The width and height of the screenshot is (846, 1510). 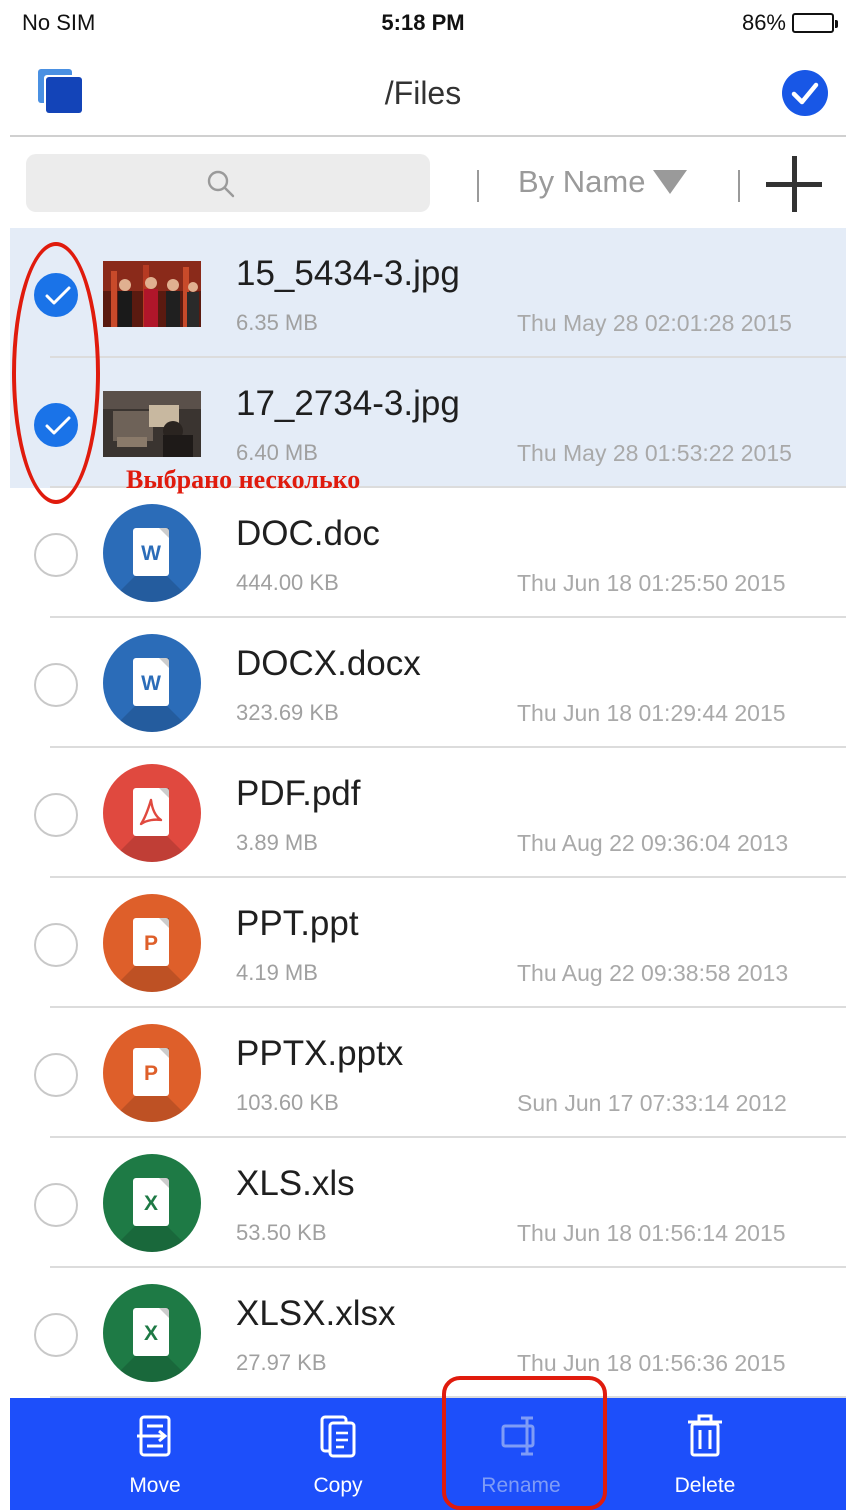 I want to click on file-date: Thu Aug 22 09:36:04 2013, so click(x=653, y=843).